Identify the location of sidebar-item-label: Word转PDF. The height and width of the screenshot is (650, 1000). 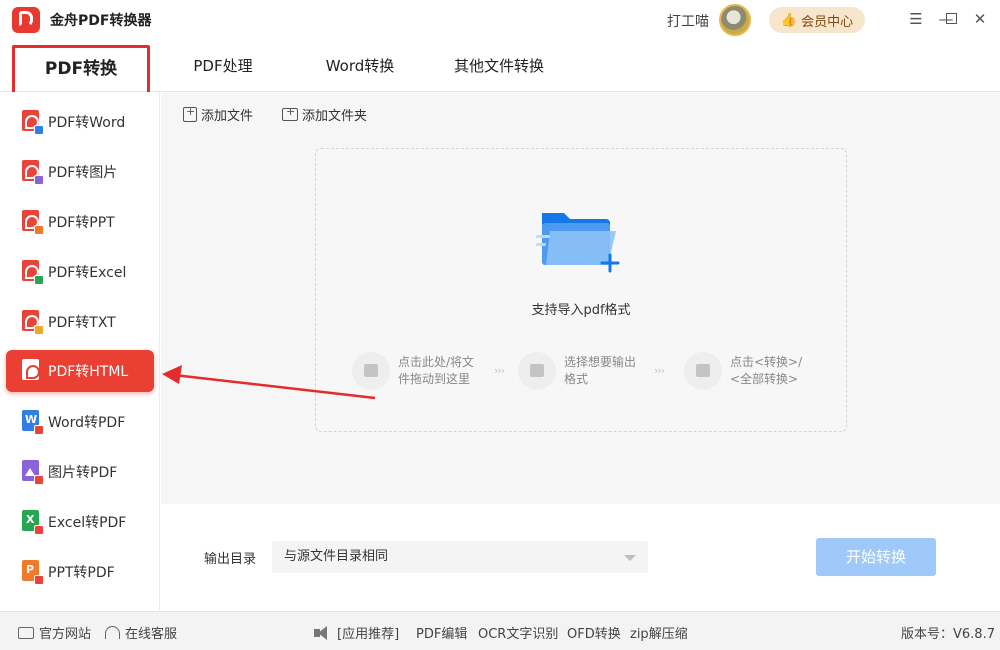
(87, 423).